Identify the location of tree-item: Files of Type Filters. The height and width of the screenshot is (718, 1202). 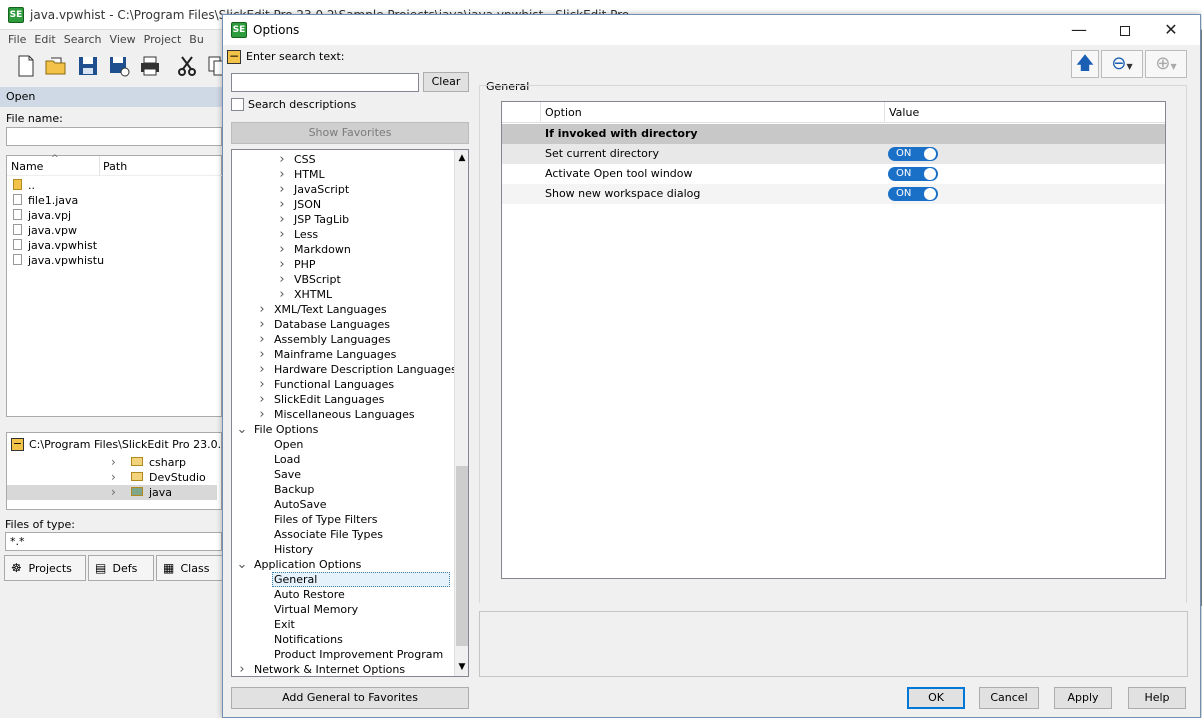
(316, 519).